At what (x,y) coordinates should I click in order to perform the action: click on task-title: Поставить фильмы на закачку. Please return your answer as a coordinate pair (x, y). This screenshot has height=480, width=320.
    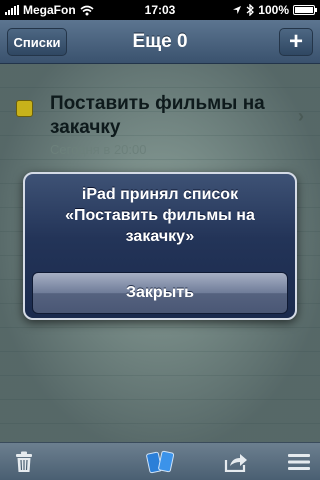
    Looking at the image, I should click on (157, 115).